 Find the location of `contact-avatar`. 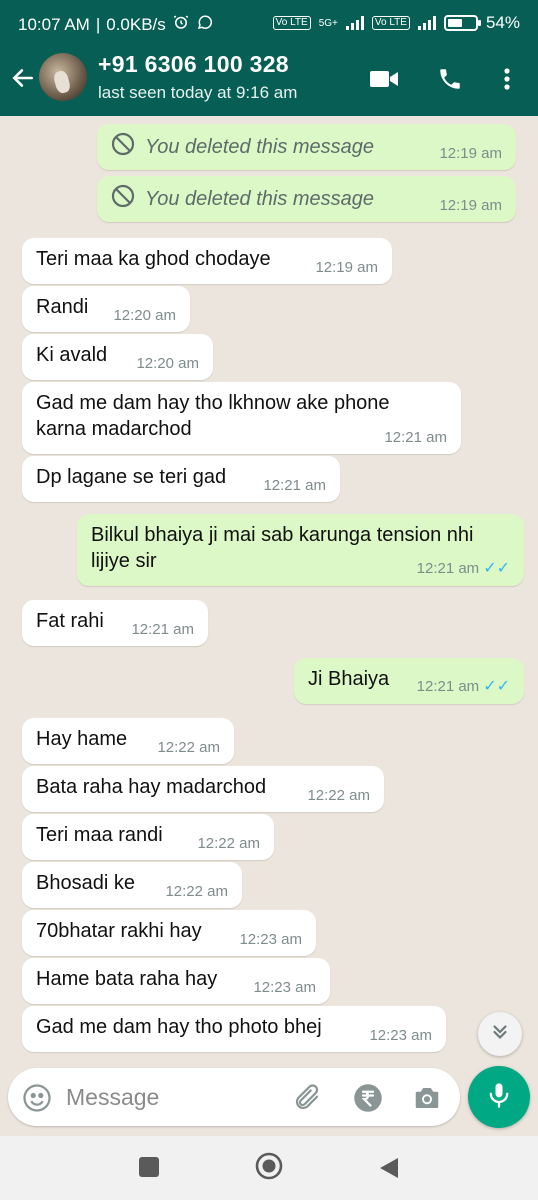

contact-avatar is located at coordinates (63, 77).